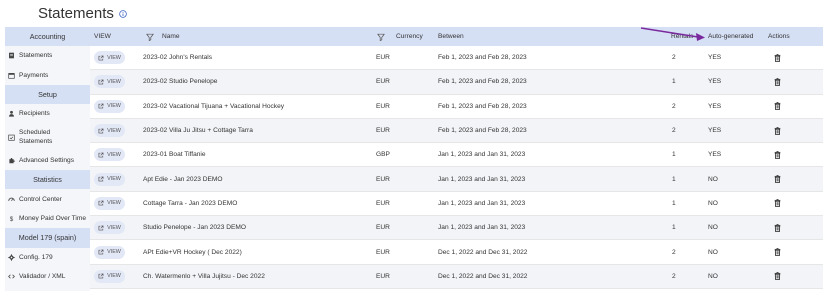  I want to click on sidebar-item-config-179: Config. 179, so click(47, 257).